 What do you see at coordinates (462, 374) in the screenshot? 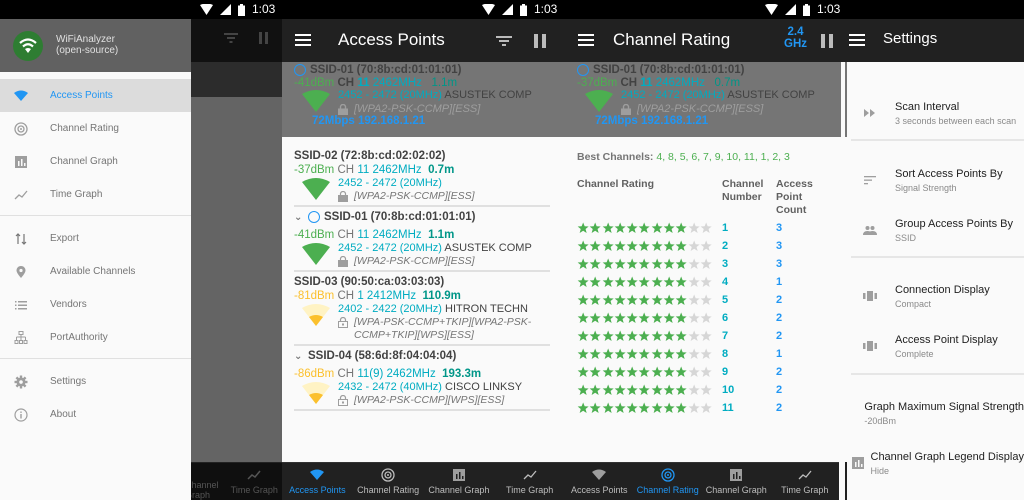
I see `distance: 193.3m` at bounding box center [462, 374].